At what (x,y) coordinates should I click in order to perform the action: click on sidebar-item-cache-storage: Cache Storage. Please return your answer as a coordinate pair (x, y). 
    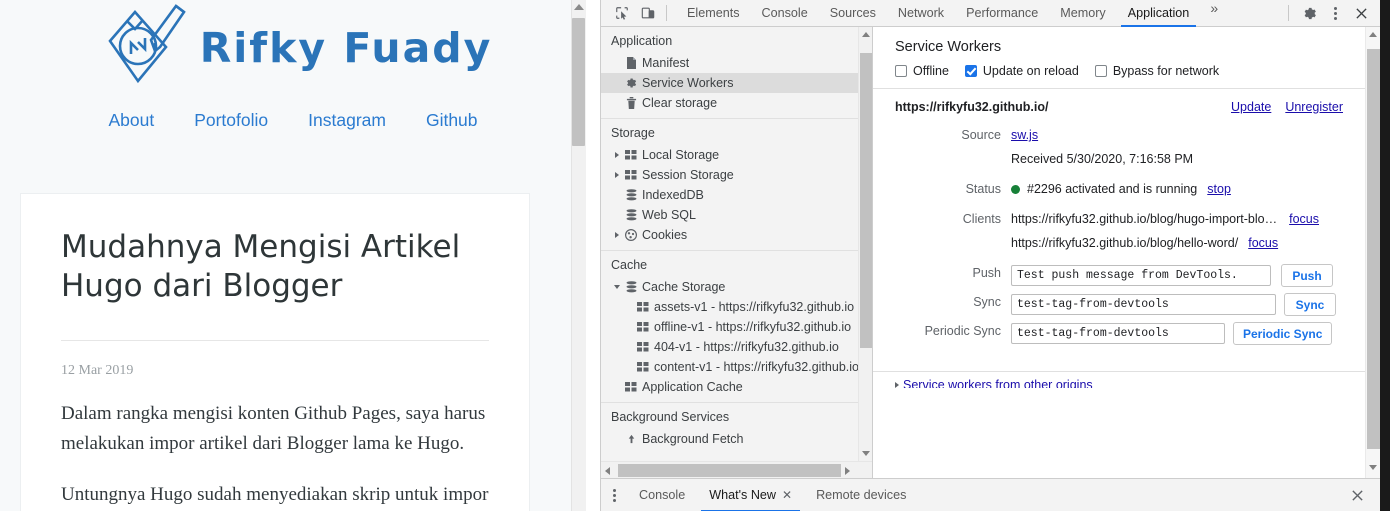
    Looking at the image, I should click on (729, 287).